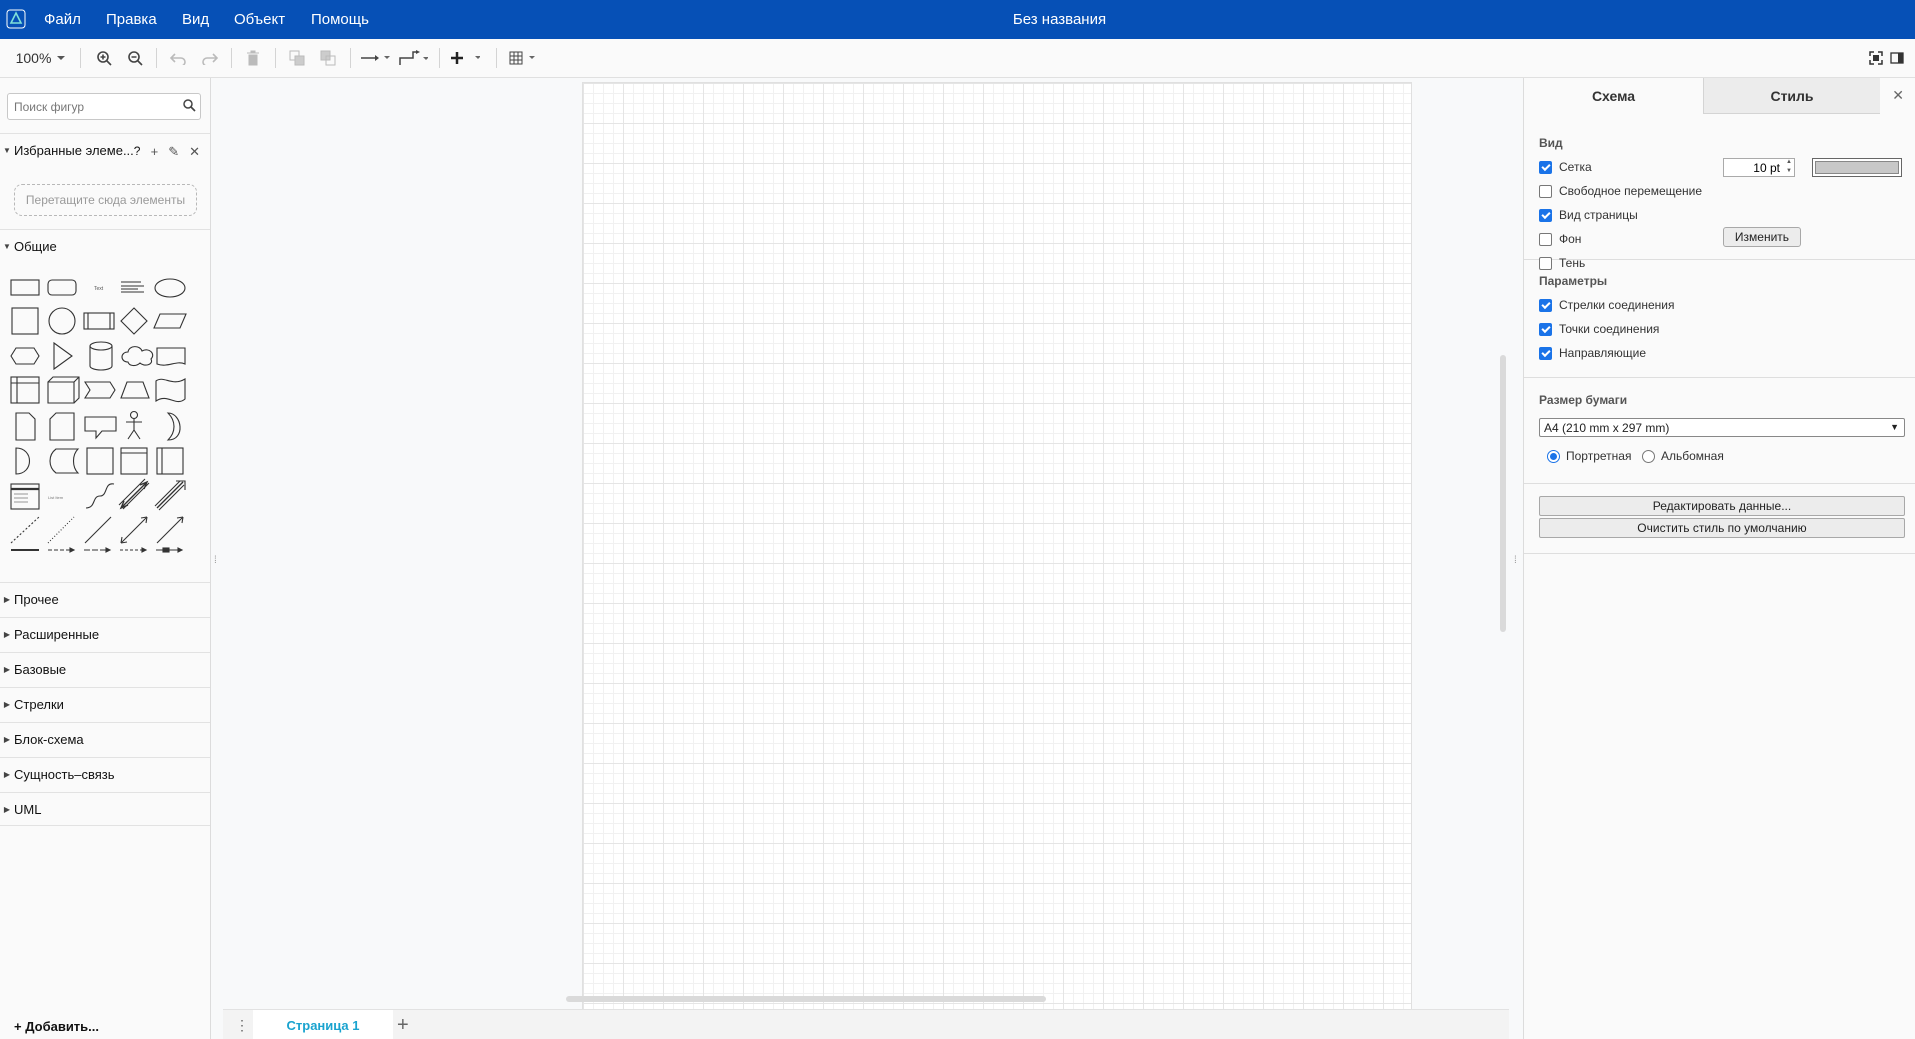 This screenshot has height=1039, width=1915. Describe the element at coordinates (170, 390) in the screenshot. I see `shape-tape` at that location.